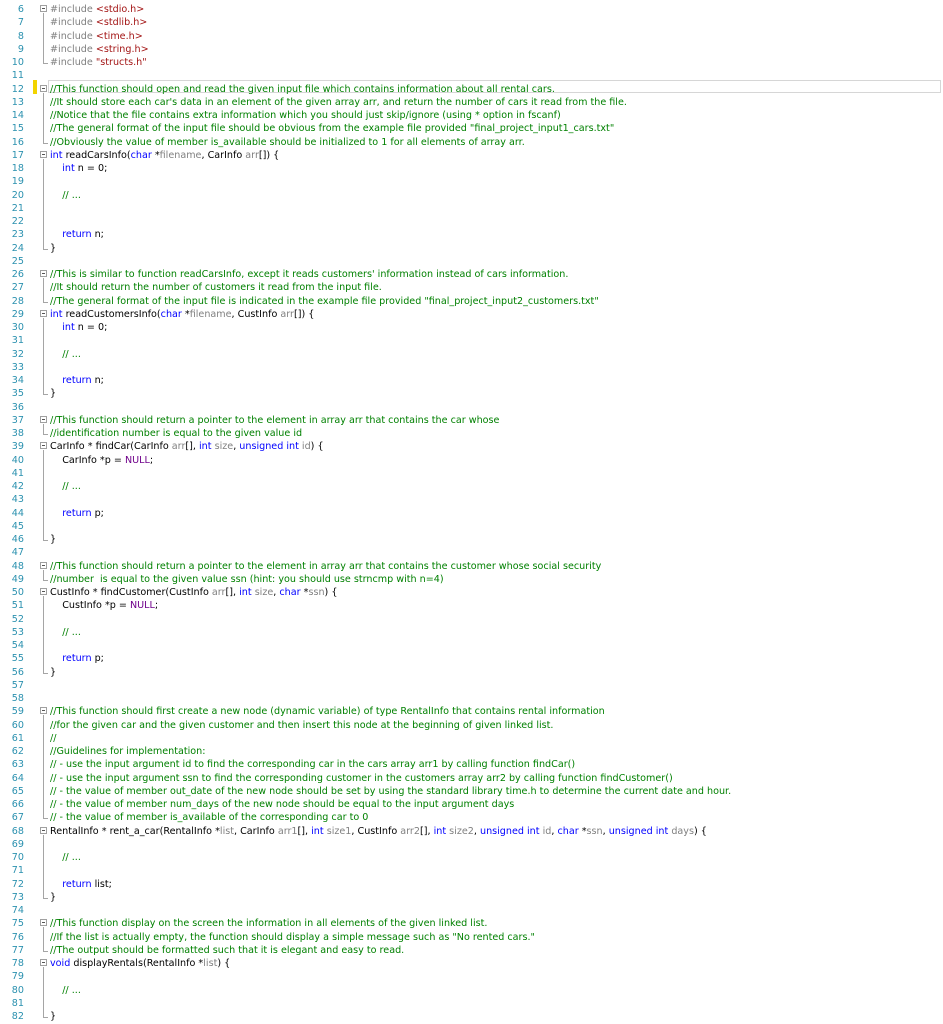  What do you see at coordinates (471, 208) in the screenshot?
I see `code-line: 21` at bounding box center [471, 208].